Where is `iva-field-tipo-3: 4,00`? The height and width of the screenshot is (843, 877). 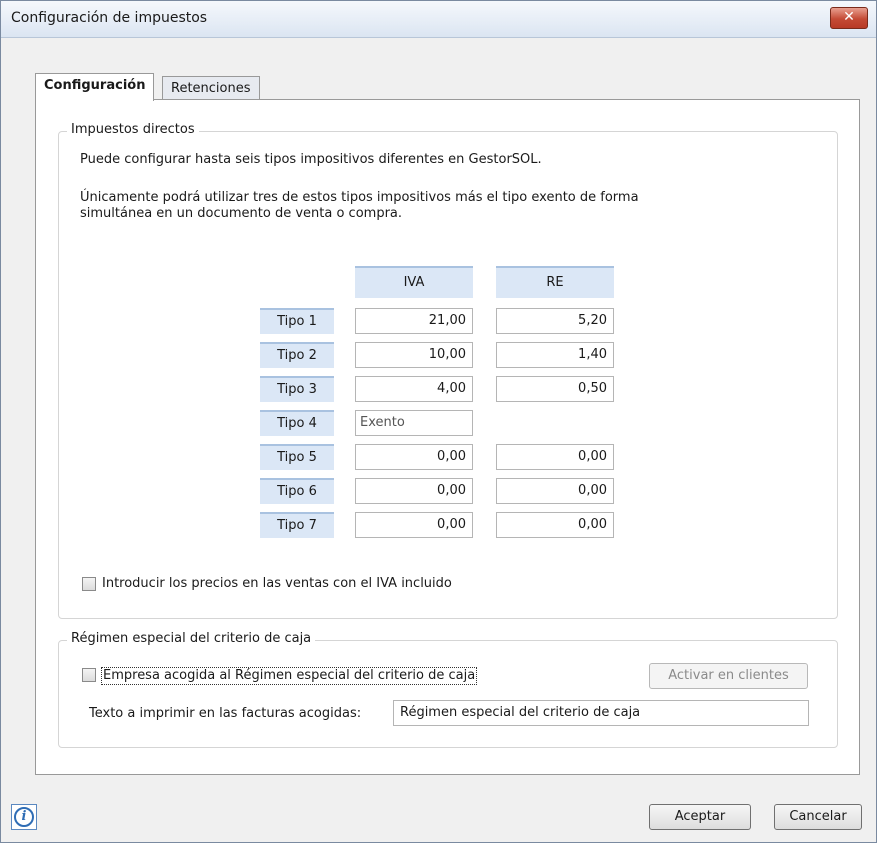
iva-field-tipo-3: 4,00 is located at coordinates (414, 389).